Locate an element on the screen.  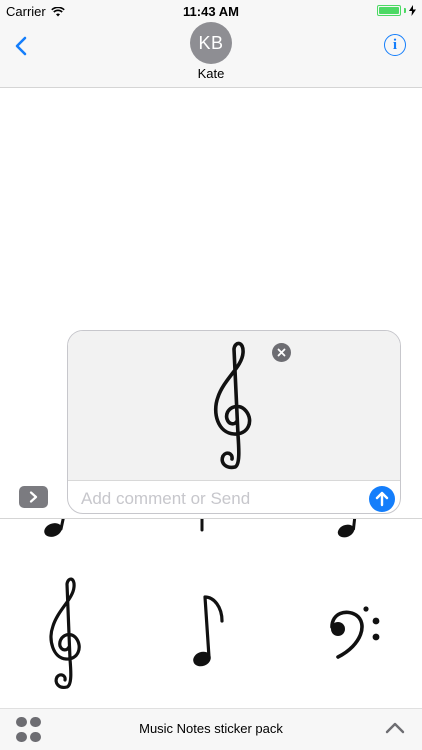
chevron-up-icon is located at coordinates (395, 728).